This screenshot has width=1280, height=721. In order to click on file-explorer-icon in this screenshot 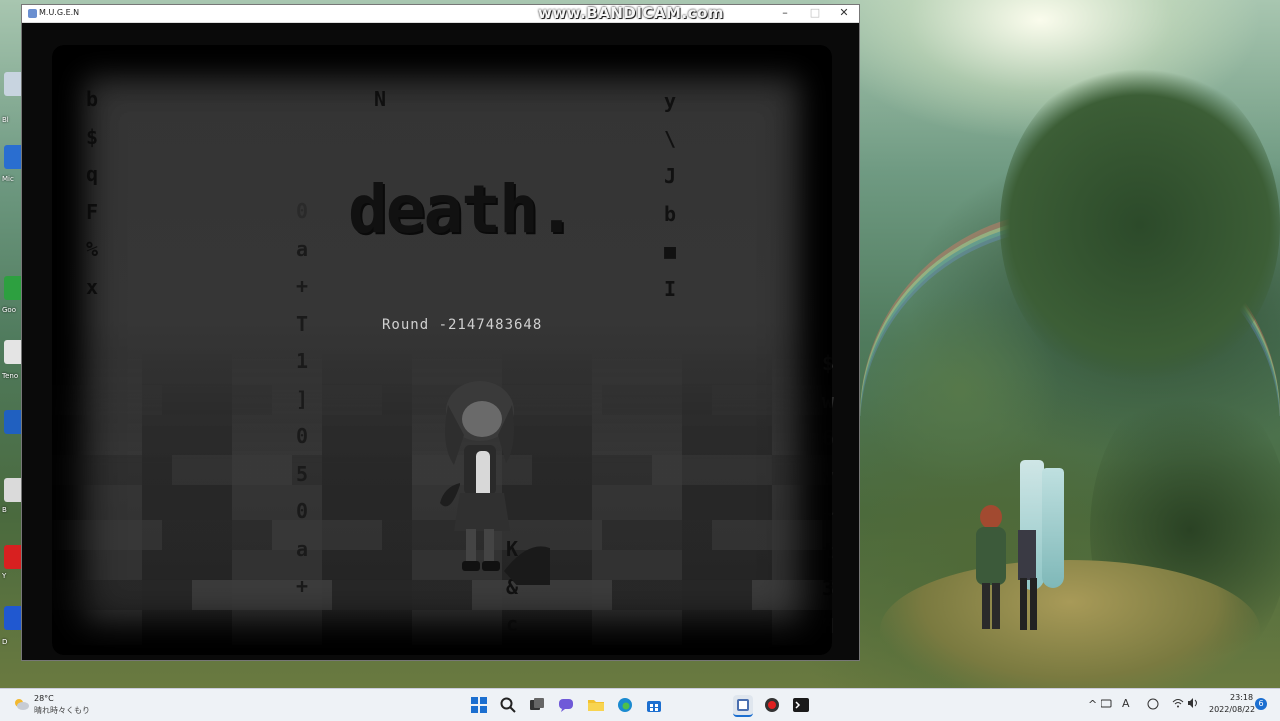, I will do `click(596, 705)`.